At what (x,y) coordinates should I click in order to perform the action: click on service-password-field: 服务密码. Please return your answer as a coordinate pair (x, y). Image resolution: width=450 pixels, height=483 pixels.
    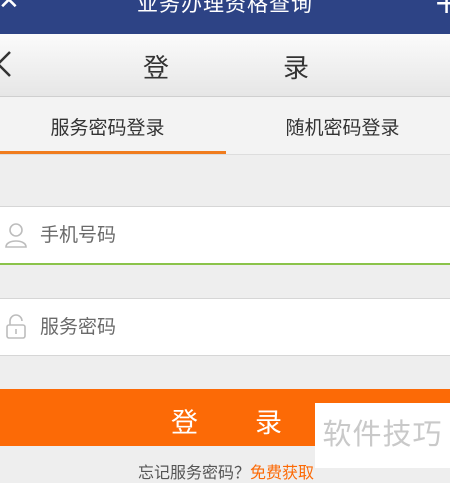
    Looking at the image, I should click on (225, 327).